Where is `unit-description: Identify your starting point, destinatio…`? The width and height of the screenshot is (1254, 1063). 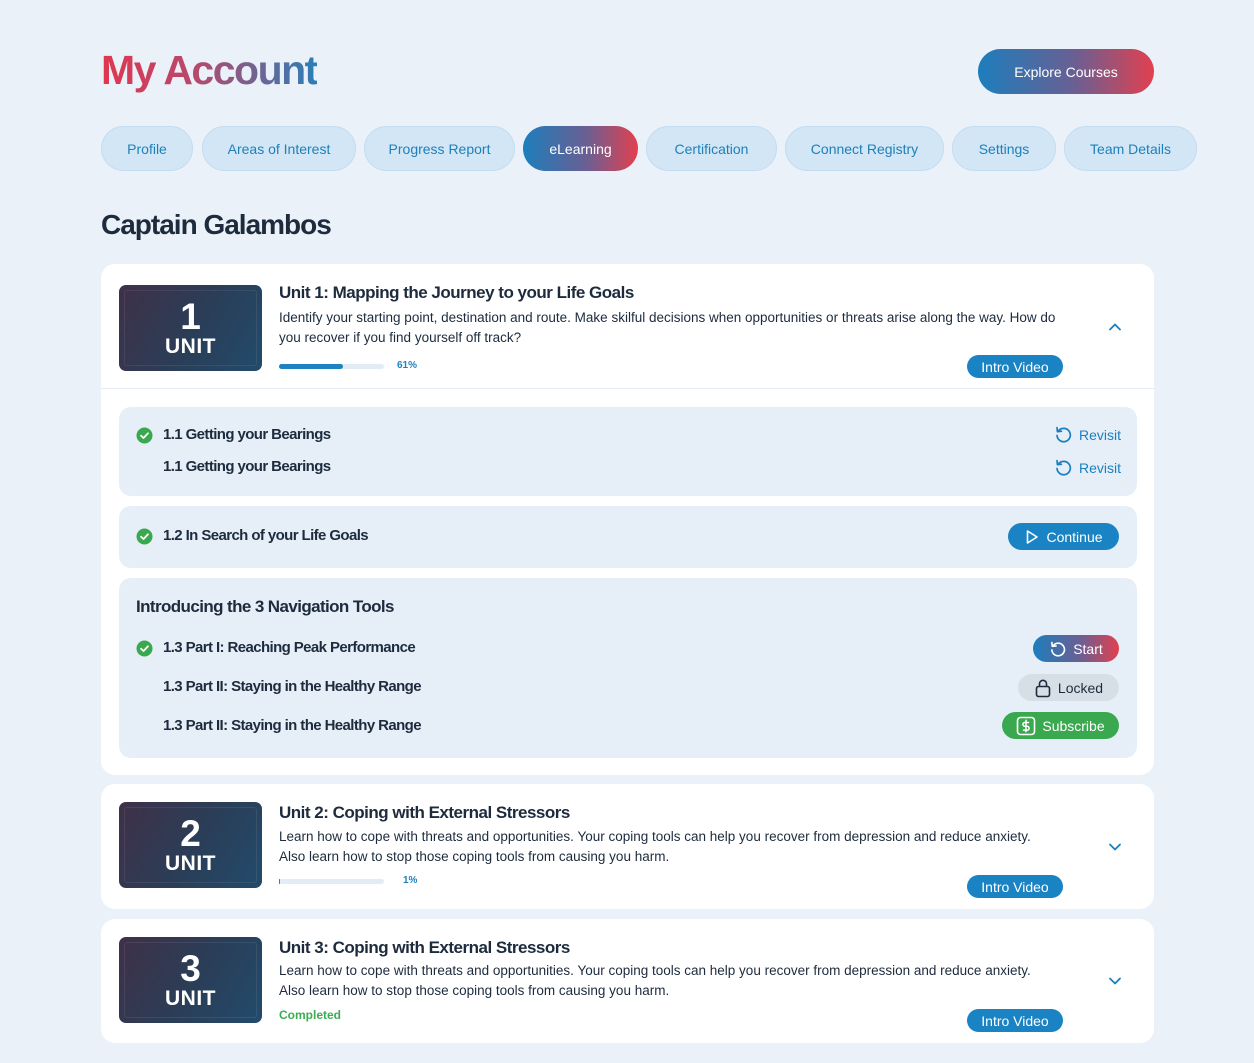 unit-description: Identify your starting point, destinatio… is located at coordinates (667, 327).